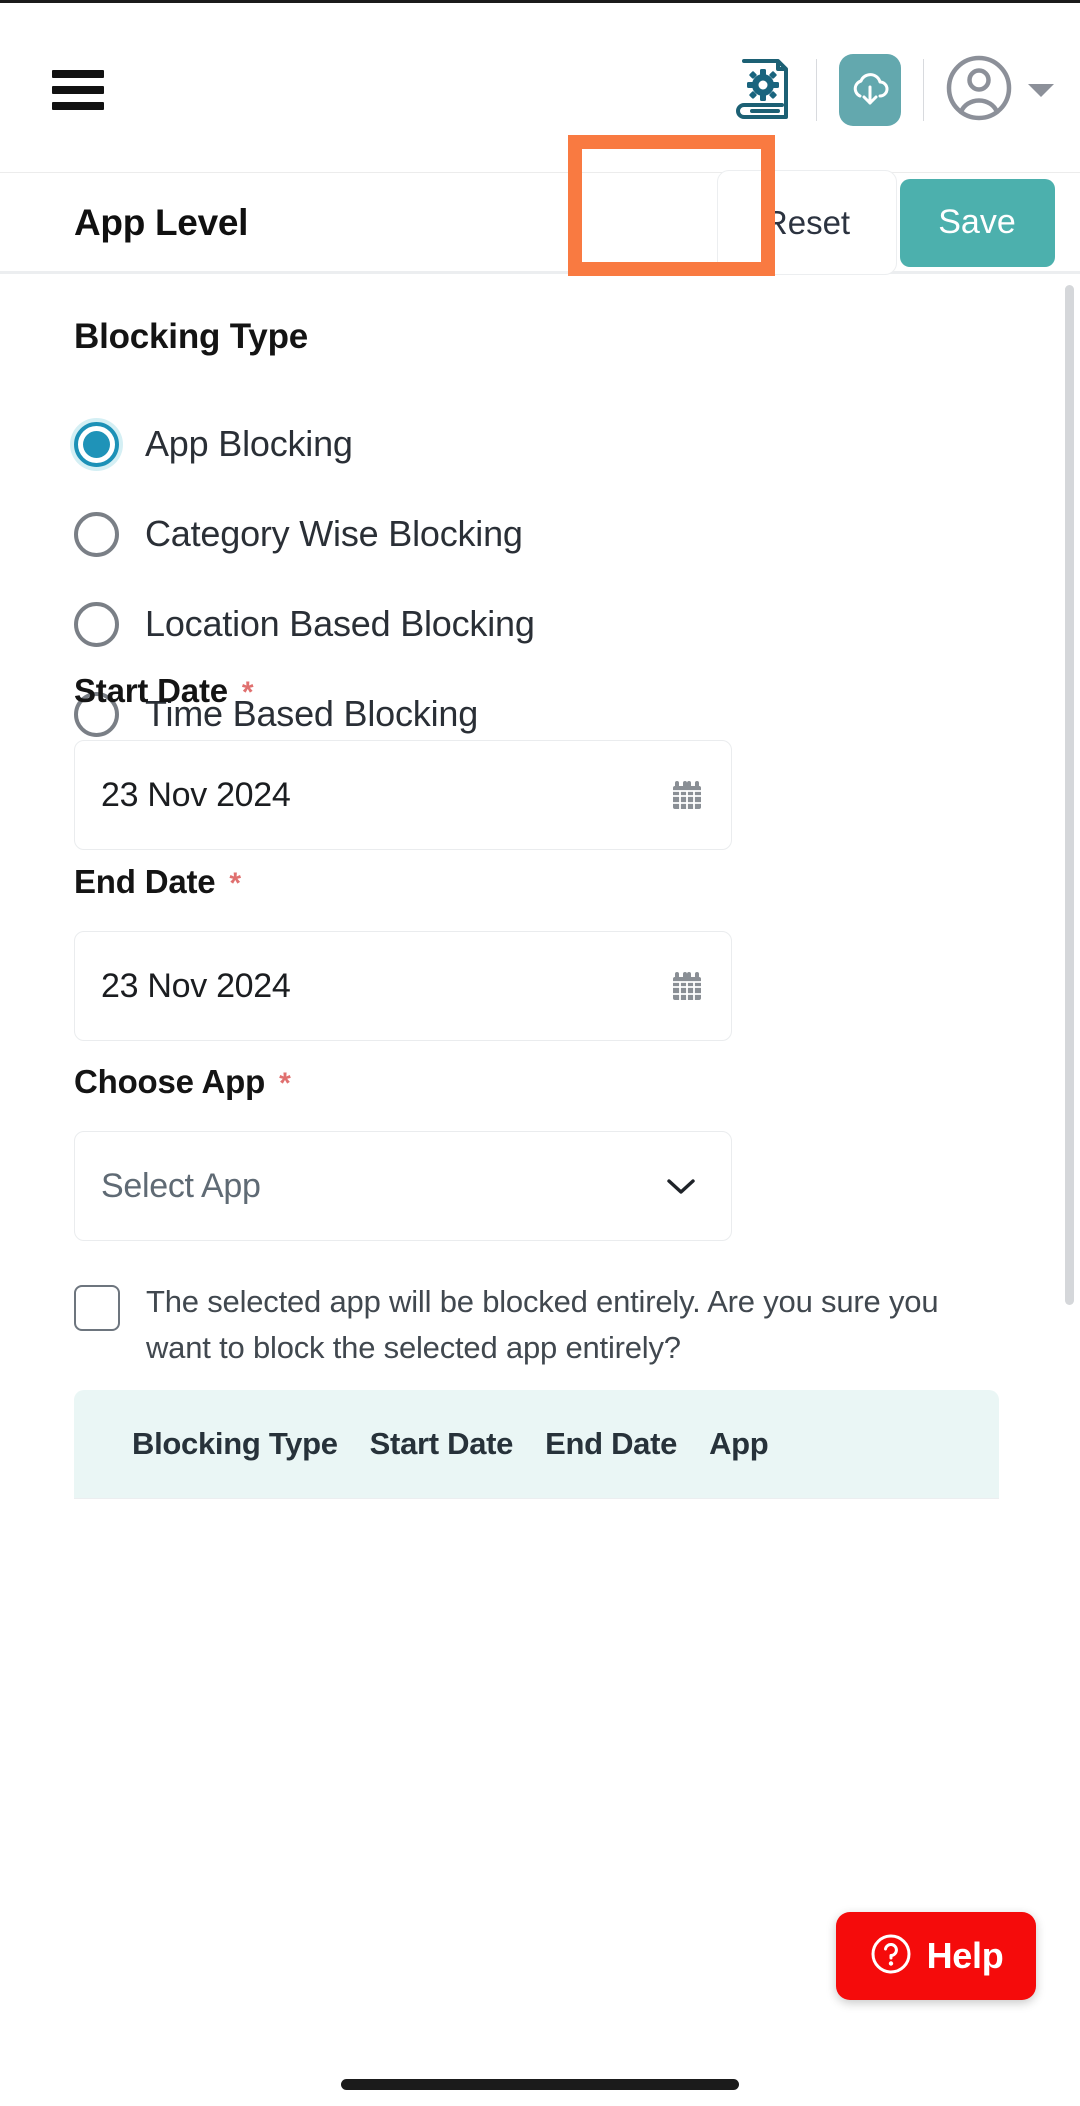  What do you see at coordinates (441, 1443) in the screenshot?
I see `table-column-start-date: Start Date` at bounding box center [441, 1443].